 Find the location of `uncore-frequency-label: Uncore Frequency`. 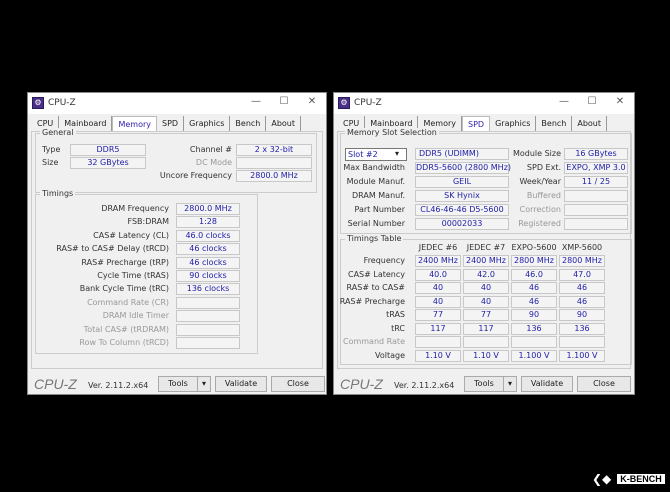

uncore-frequency-label: Uncore Frequency is located at coordinates (195, 175).